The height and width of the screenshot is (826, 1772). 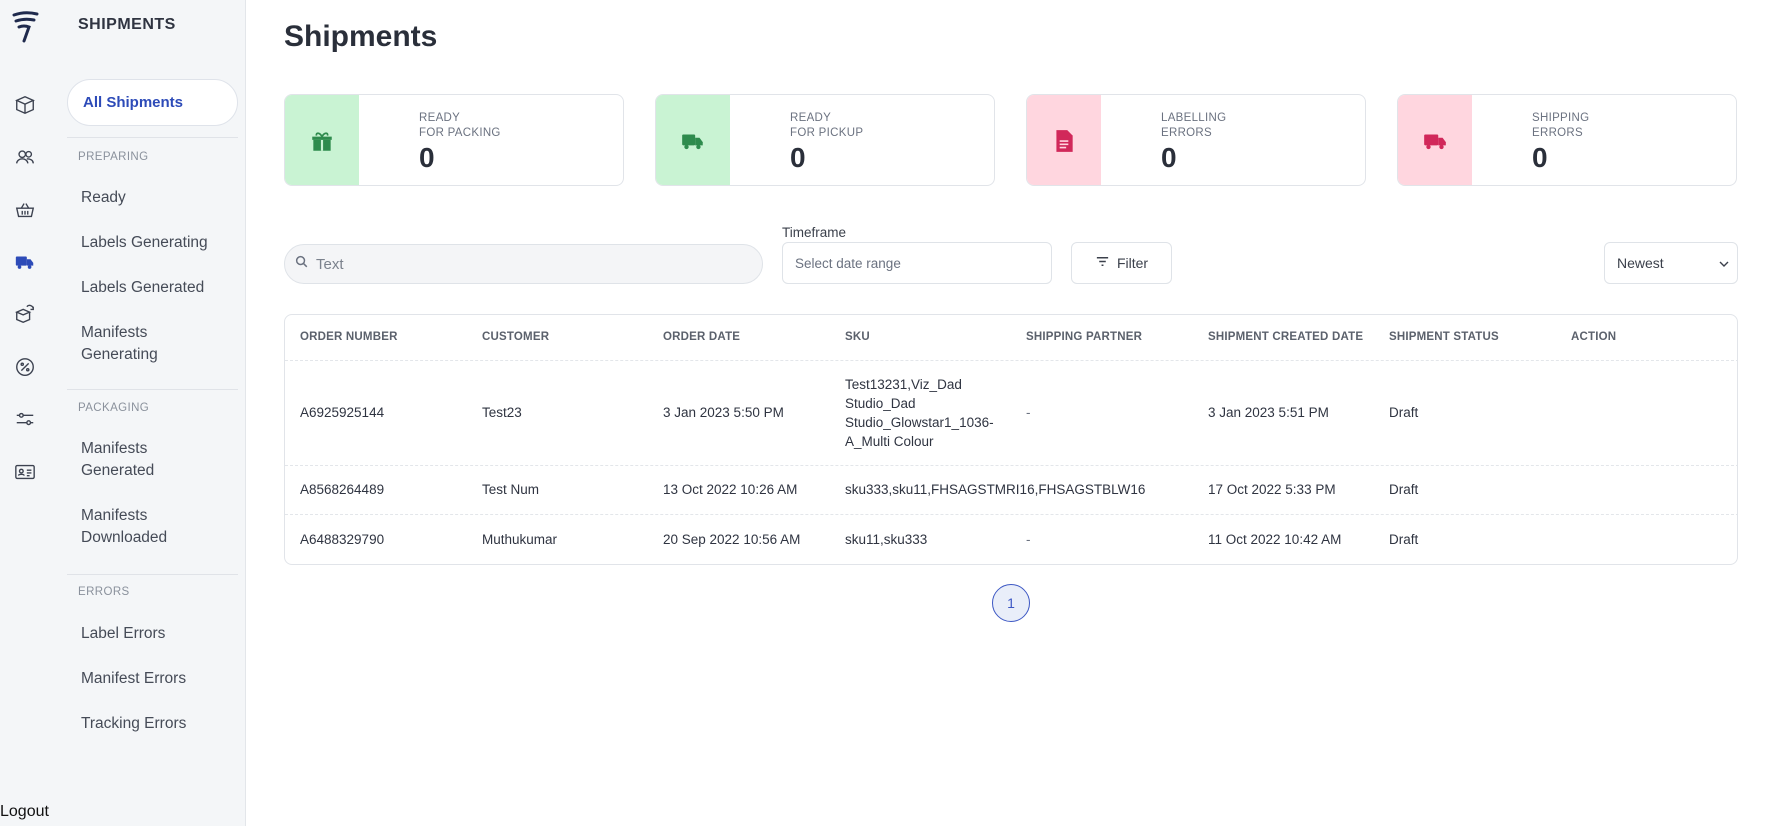 I want to click on timeframe-label: Timeframe, so click(x=814, y=232).